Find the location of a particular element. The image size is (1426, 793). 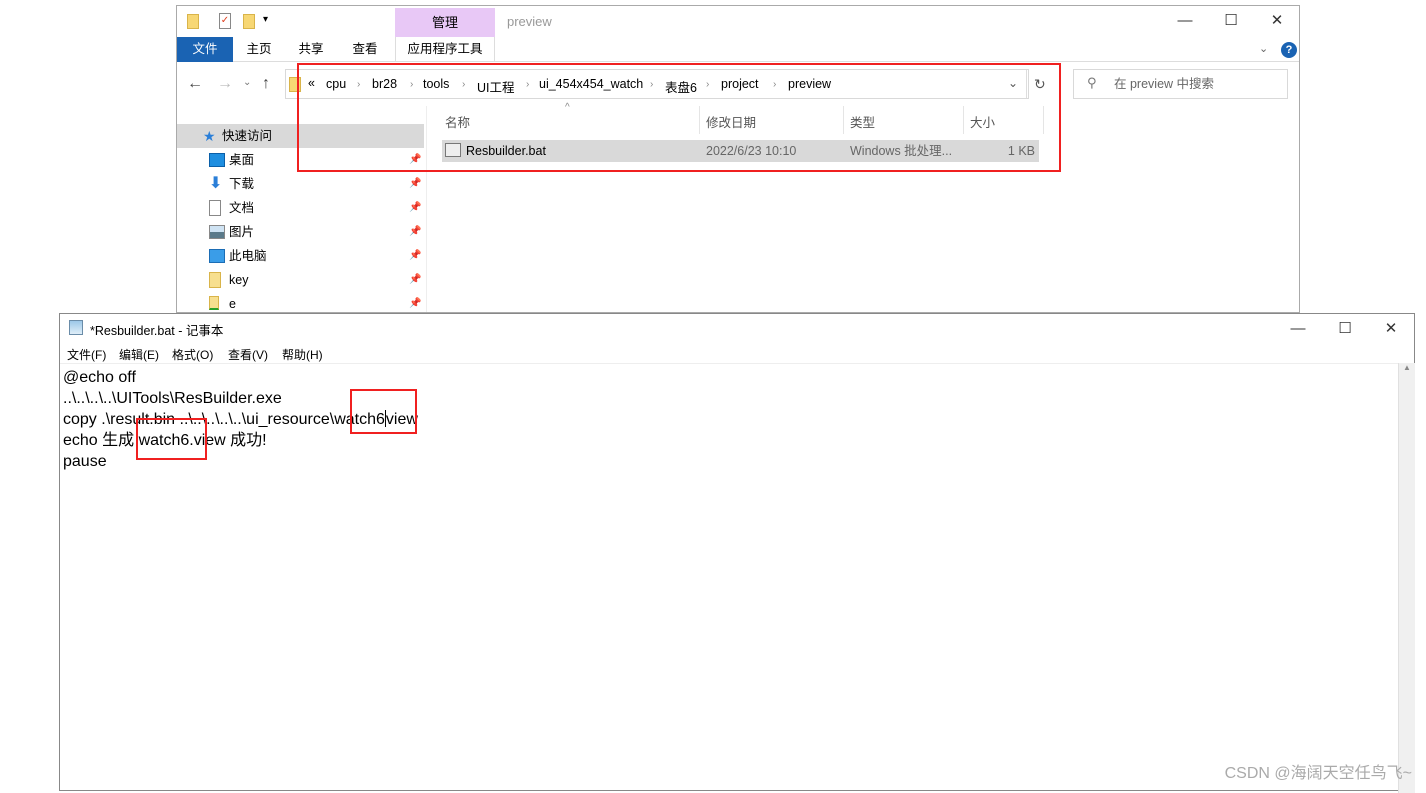

sidebar-item-key: key 📌 is located at coordinates (300, 280).